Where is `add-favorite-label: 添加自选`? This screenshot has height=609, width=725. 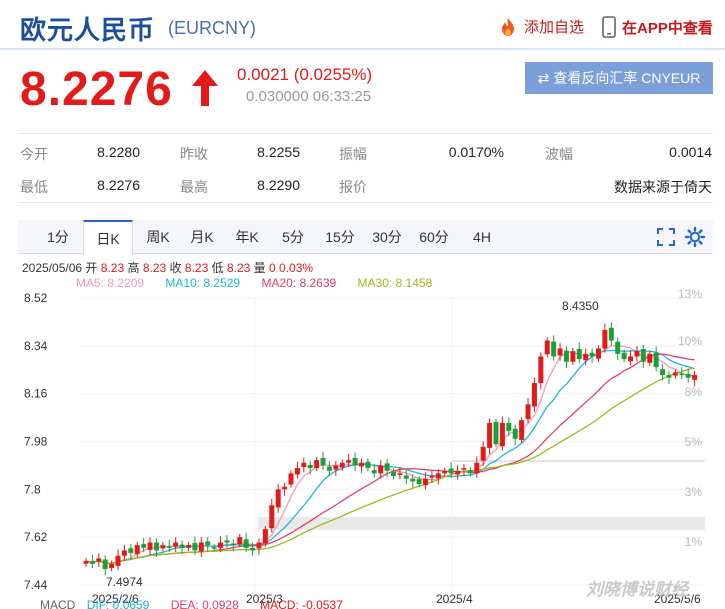 add-favorite-label: 添加自选 is located at coordinates (554, 27).